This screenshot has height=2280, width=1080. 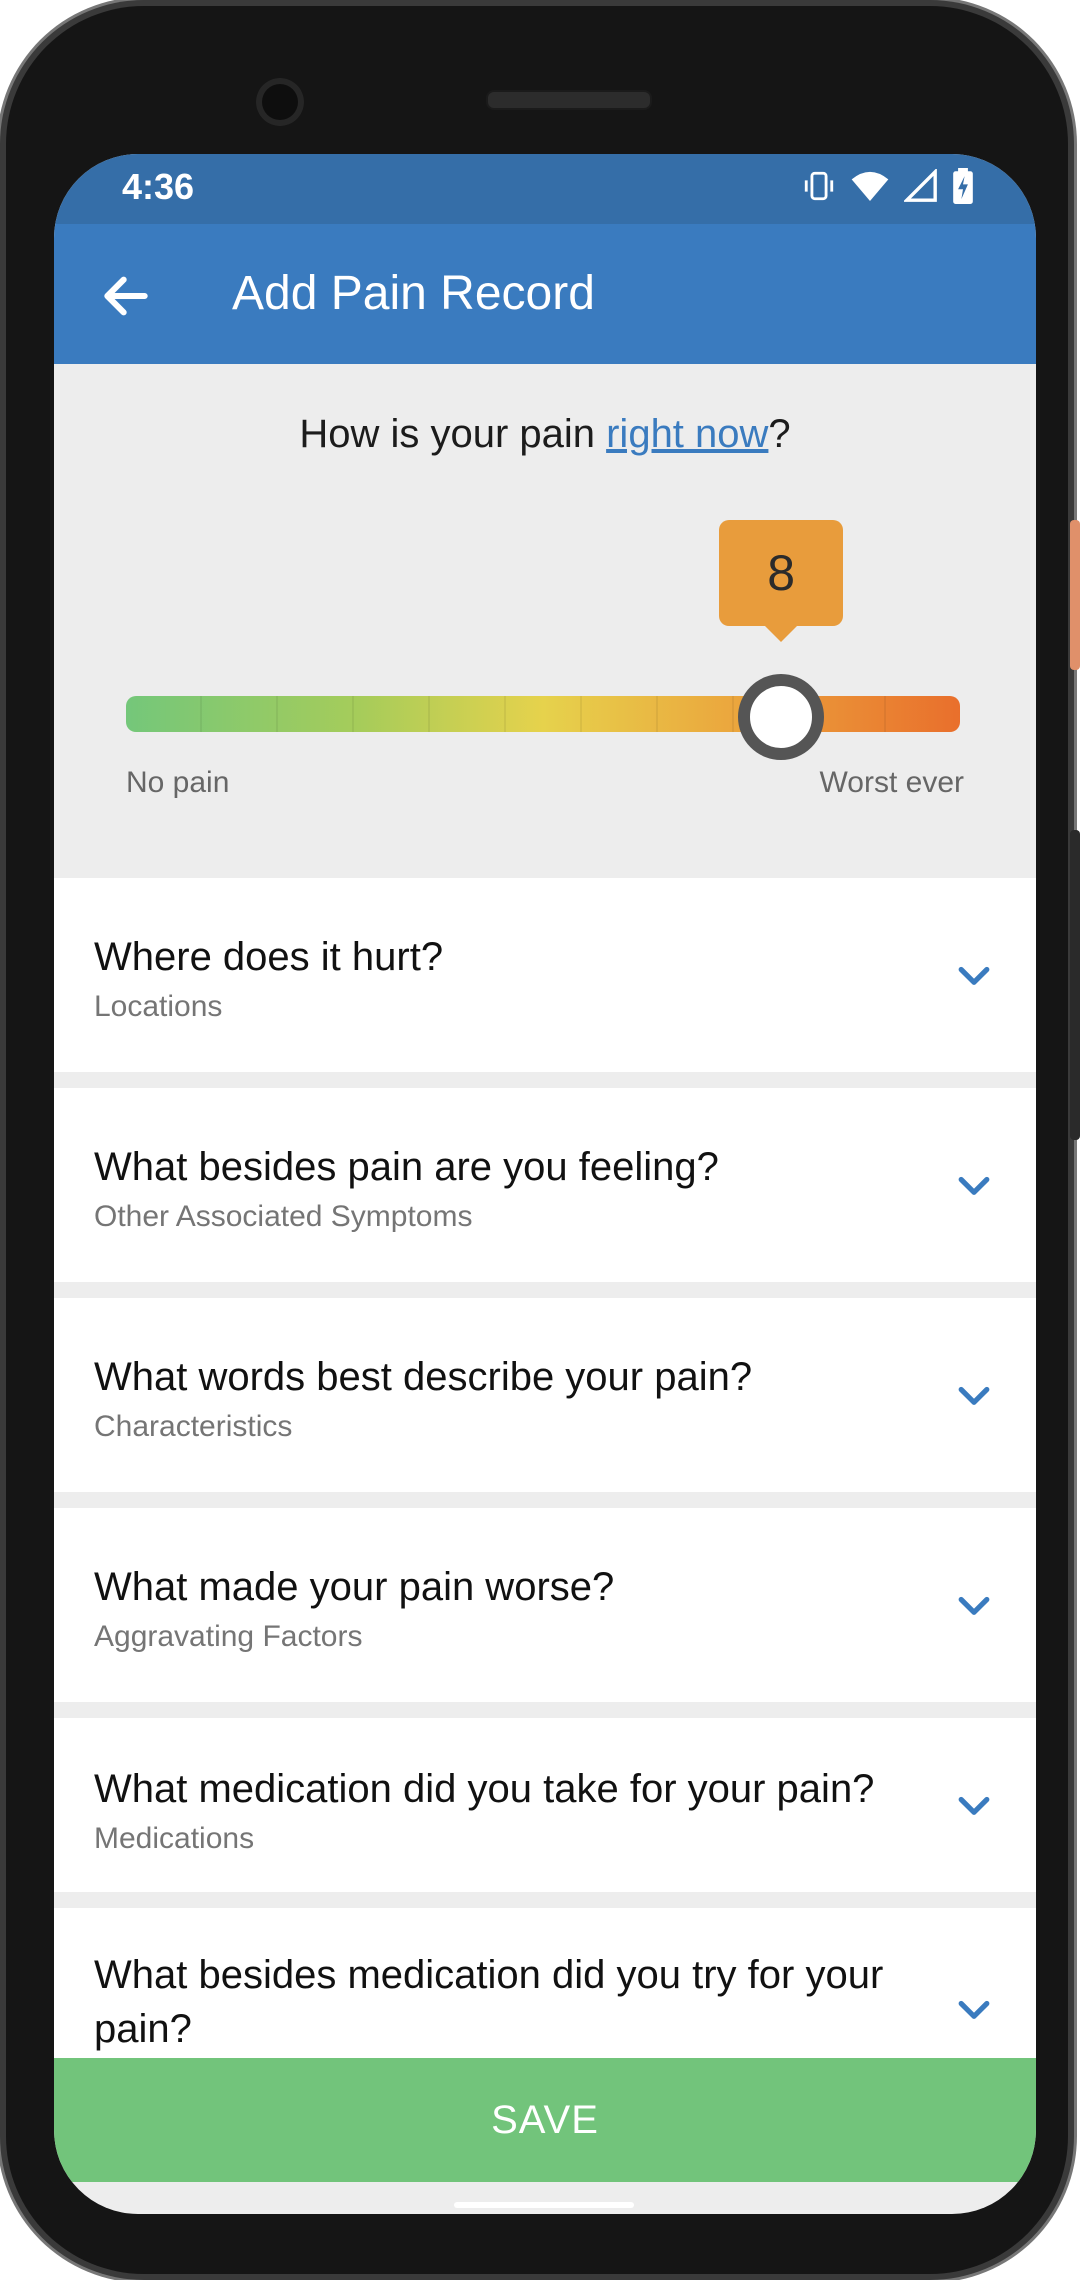 I want to click on pain-slider-track, so click(x=543, y=714).